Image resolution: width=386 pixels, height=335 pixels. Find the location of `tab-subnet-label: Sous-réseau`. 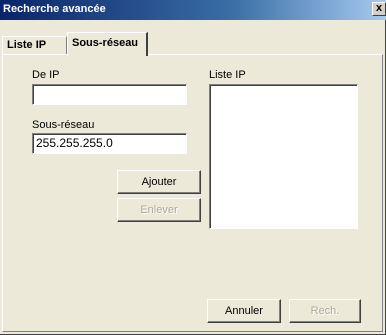

tab-subnet-label: Sous-réseau is located at coordinates (105, 43).